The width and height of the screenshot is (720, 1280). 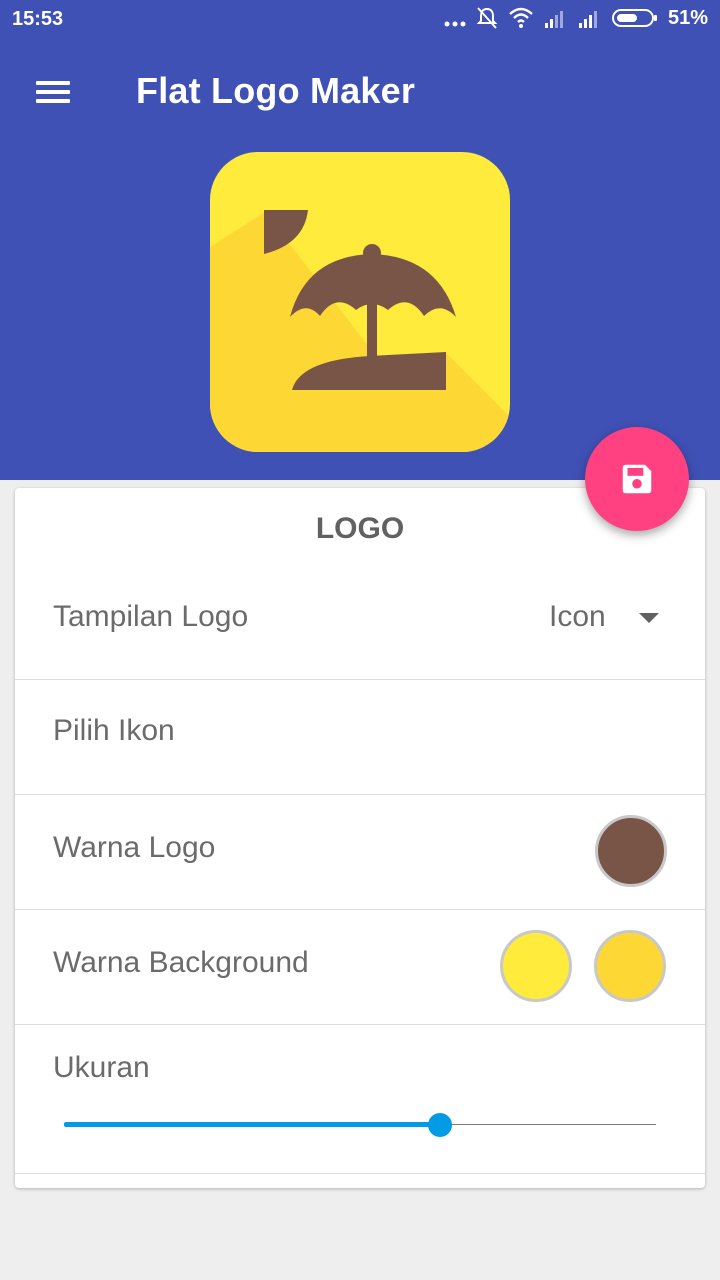 What do you see at coordinates (521, 17) in the screenshot?
I see `wifi-icon` at bounding box center [521, 17].